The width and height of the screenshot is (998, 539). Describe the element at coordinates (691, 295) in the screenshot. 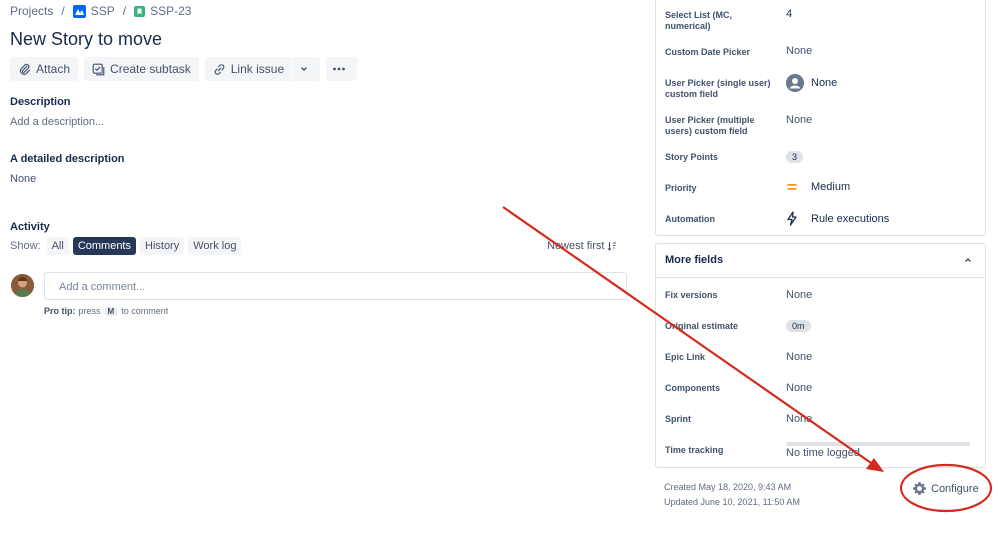

I see `field-label: Fix versions` at that location.